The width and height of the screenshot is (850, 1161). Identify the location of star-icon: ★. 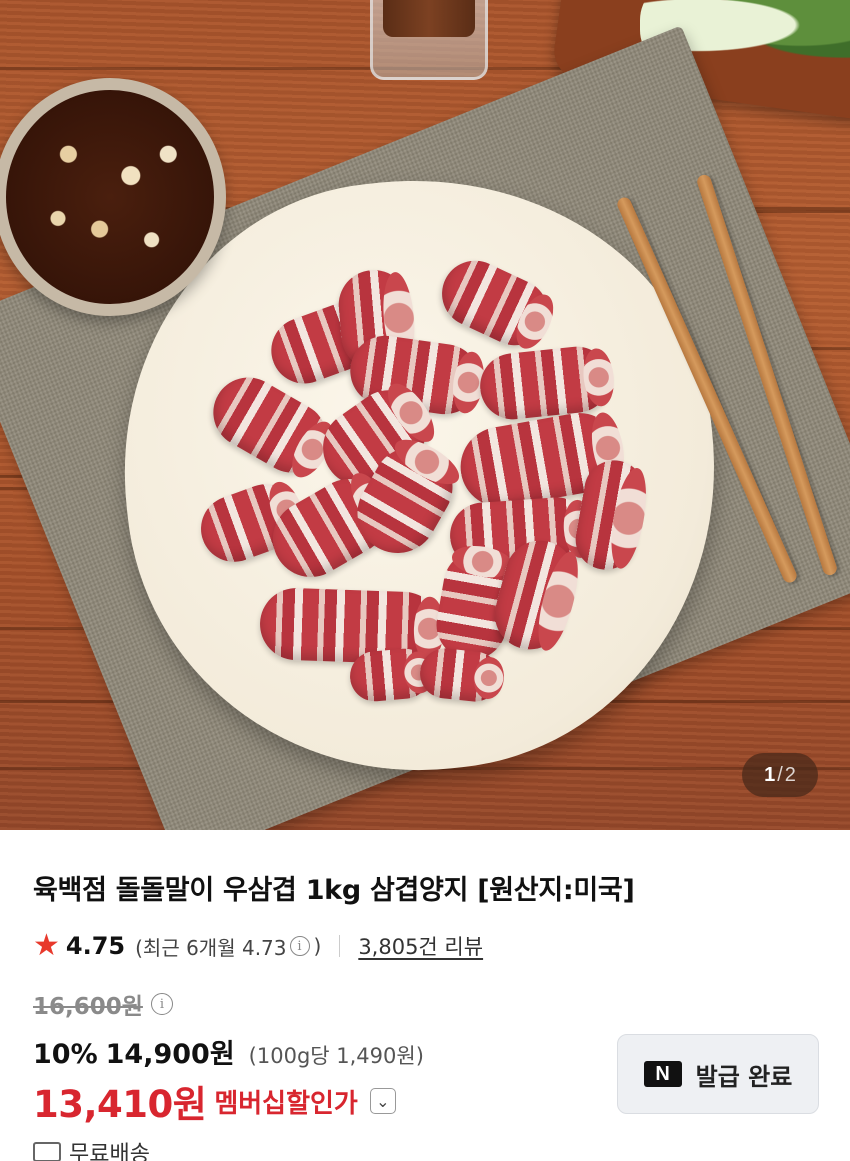
(46, 945).